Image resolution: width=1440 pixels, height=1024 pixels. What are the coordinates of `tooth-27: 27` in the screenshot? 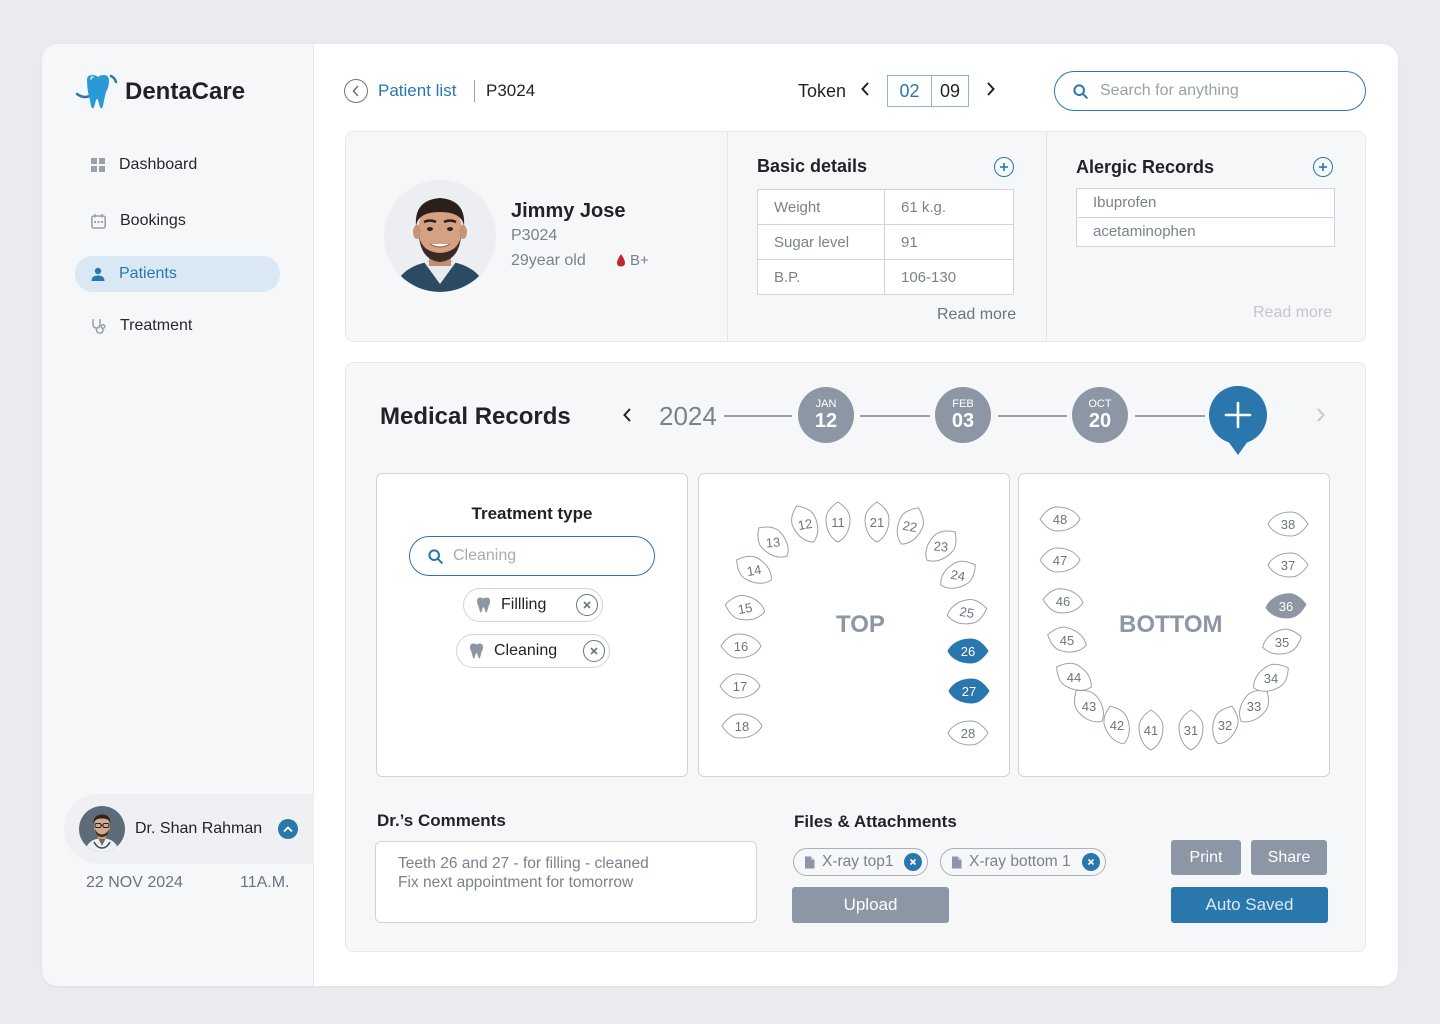 It's located at (969, 691).